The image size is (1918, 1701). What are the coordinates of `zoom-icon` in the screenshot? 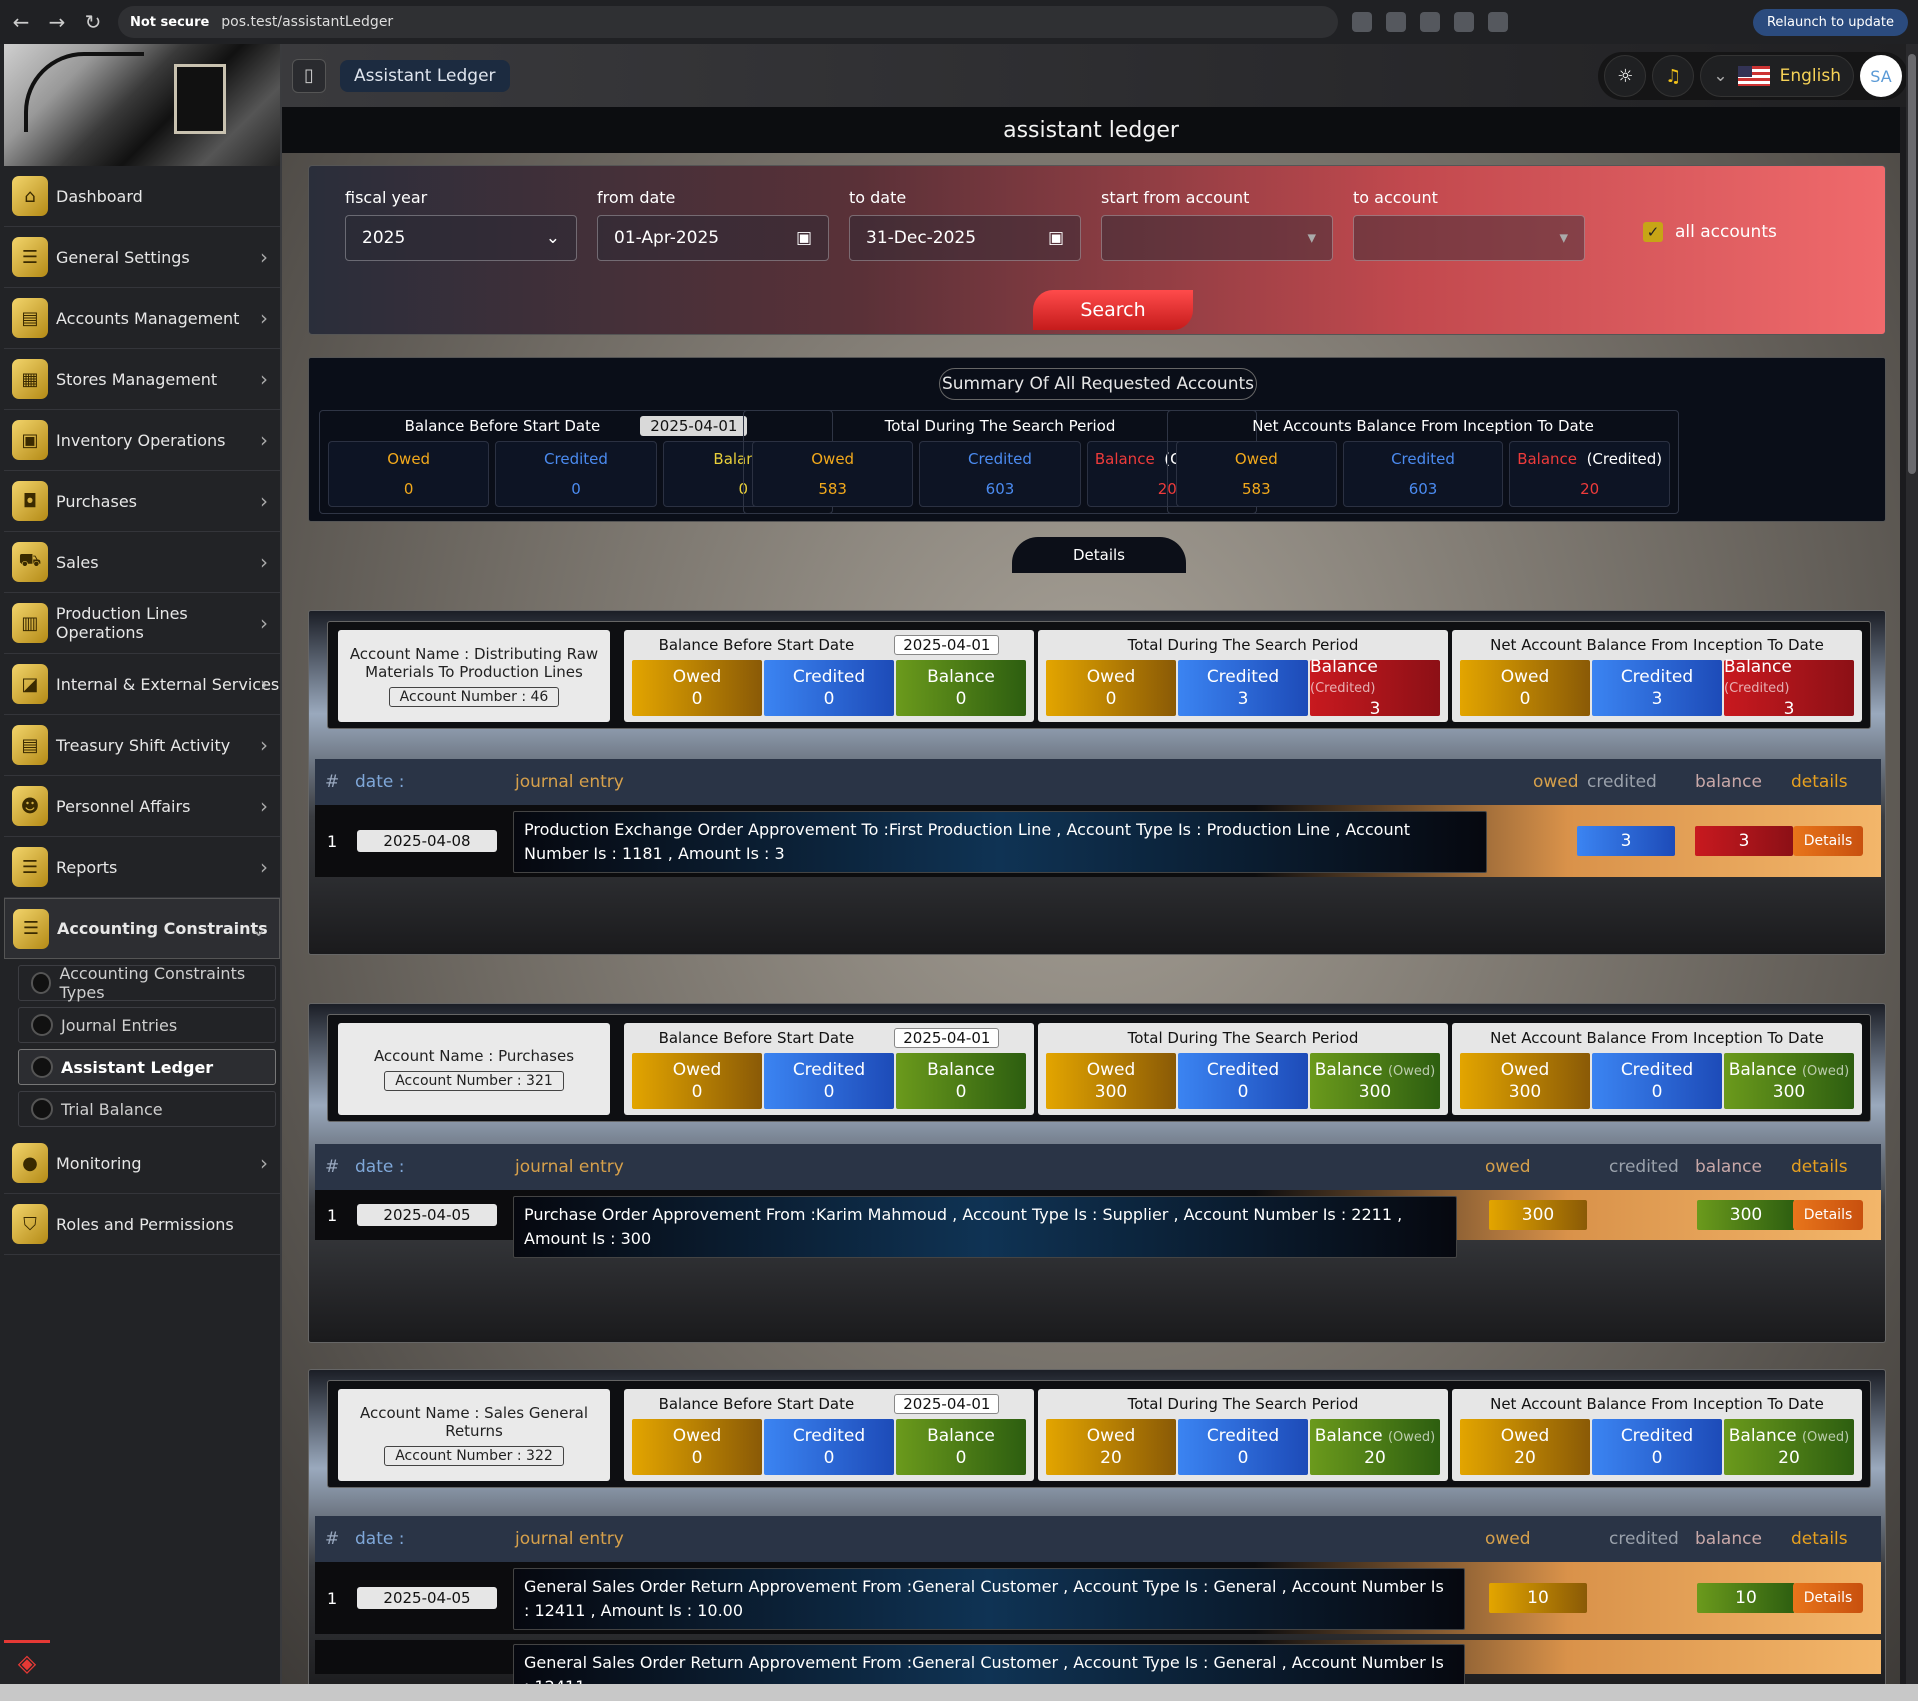 It's located at (1396, 22).